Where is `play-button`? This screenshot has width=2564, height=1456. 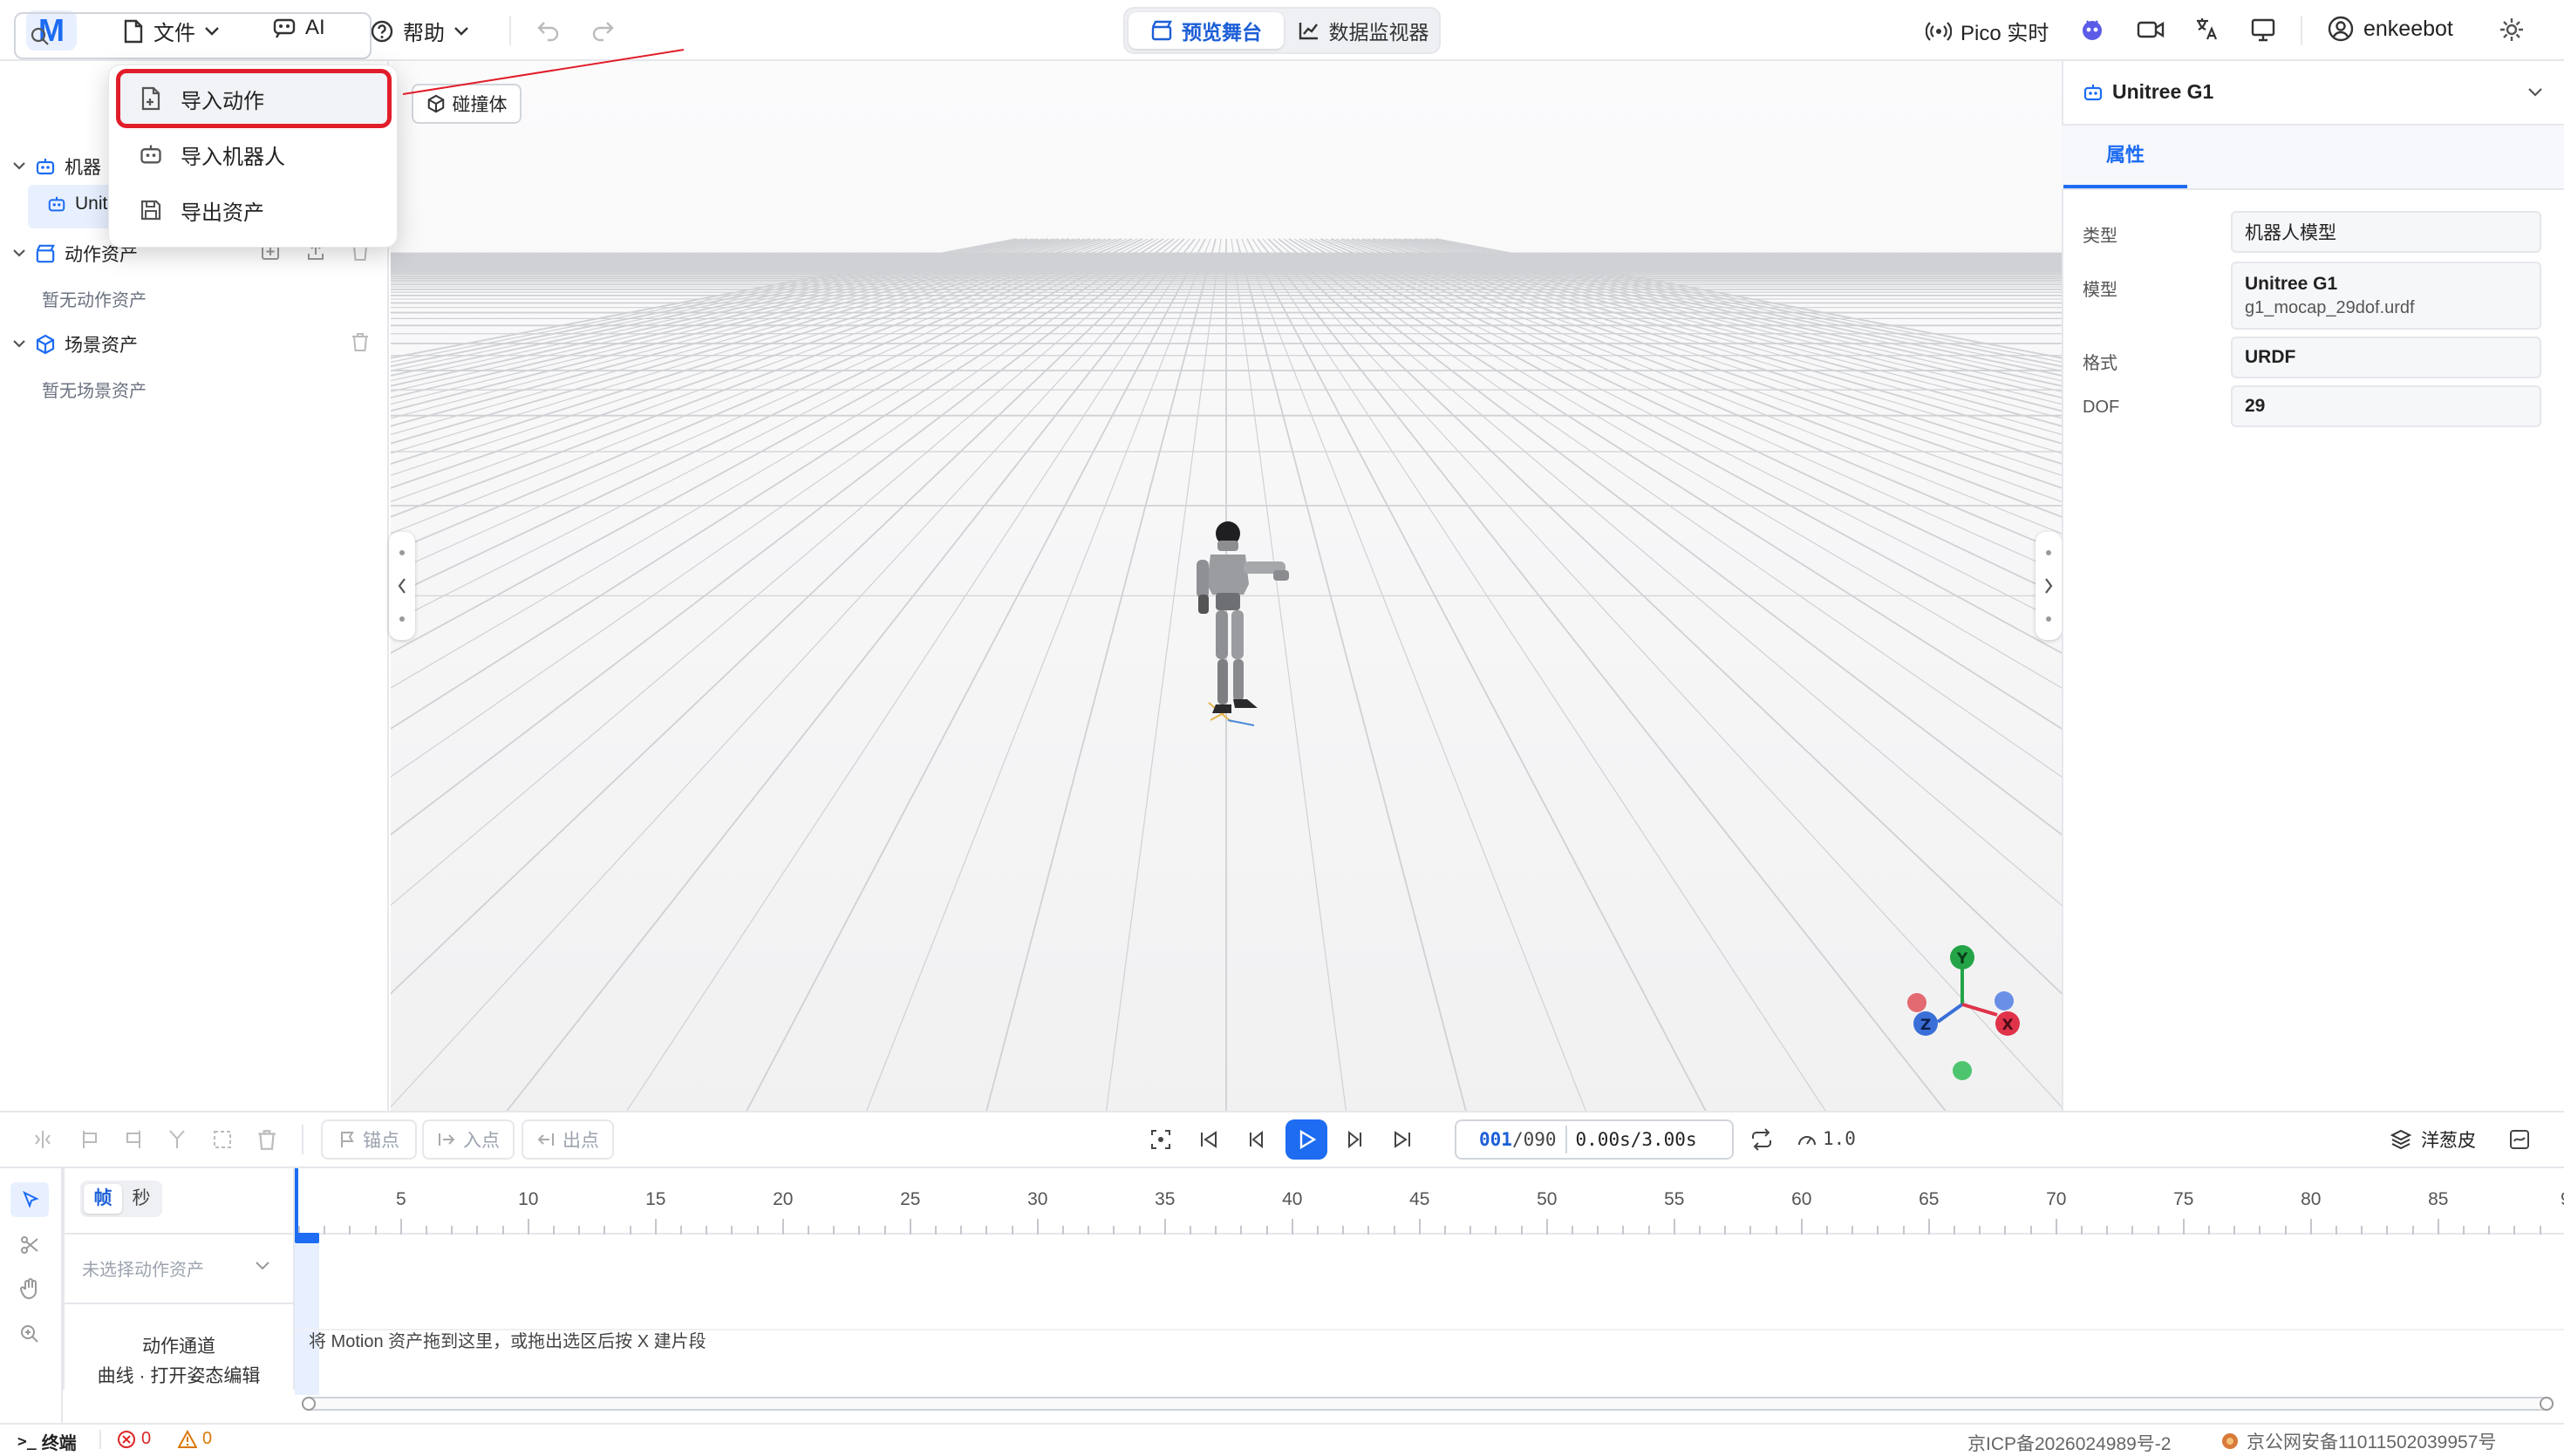
play-button is located at coordinates (1306, 1139).